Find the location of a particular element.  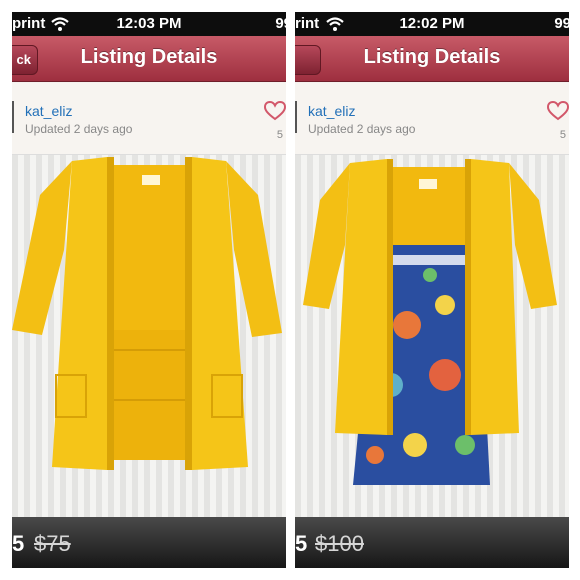

price-bar: 5 $100 is located at coordinates (432, 542).